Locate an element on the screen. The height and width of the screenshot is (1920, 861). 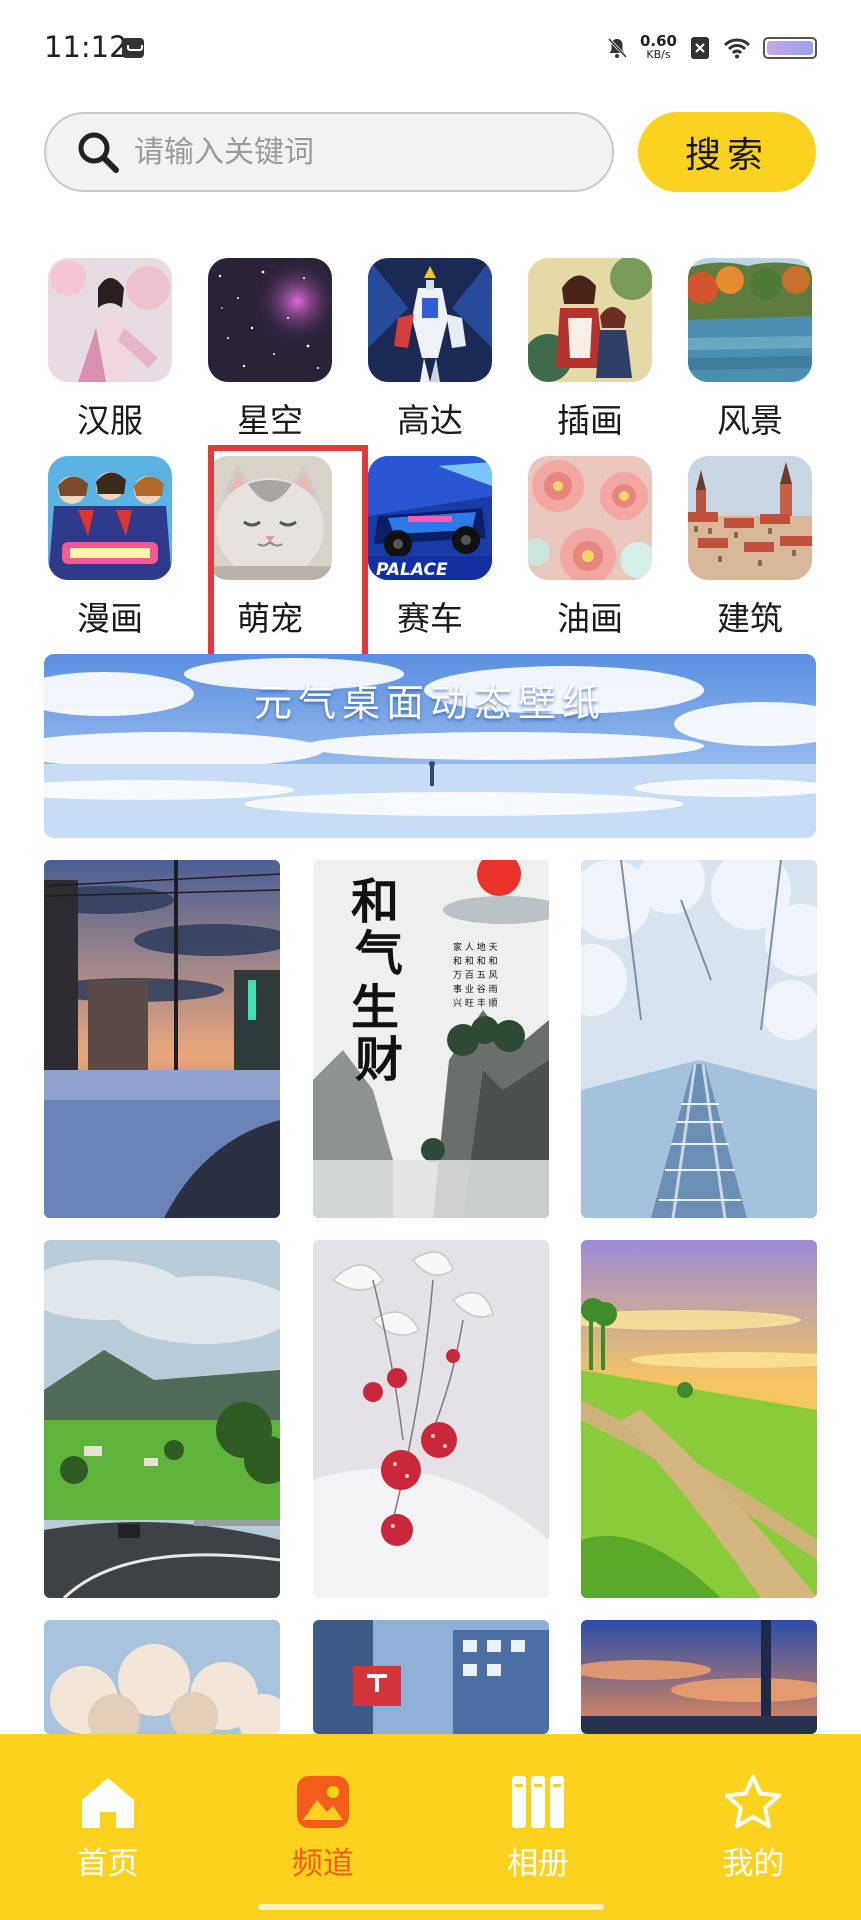
category-gundam: 高达 is located at coordinates (430, 353).